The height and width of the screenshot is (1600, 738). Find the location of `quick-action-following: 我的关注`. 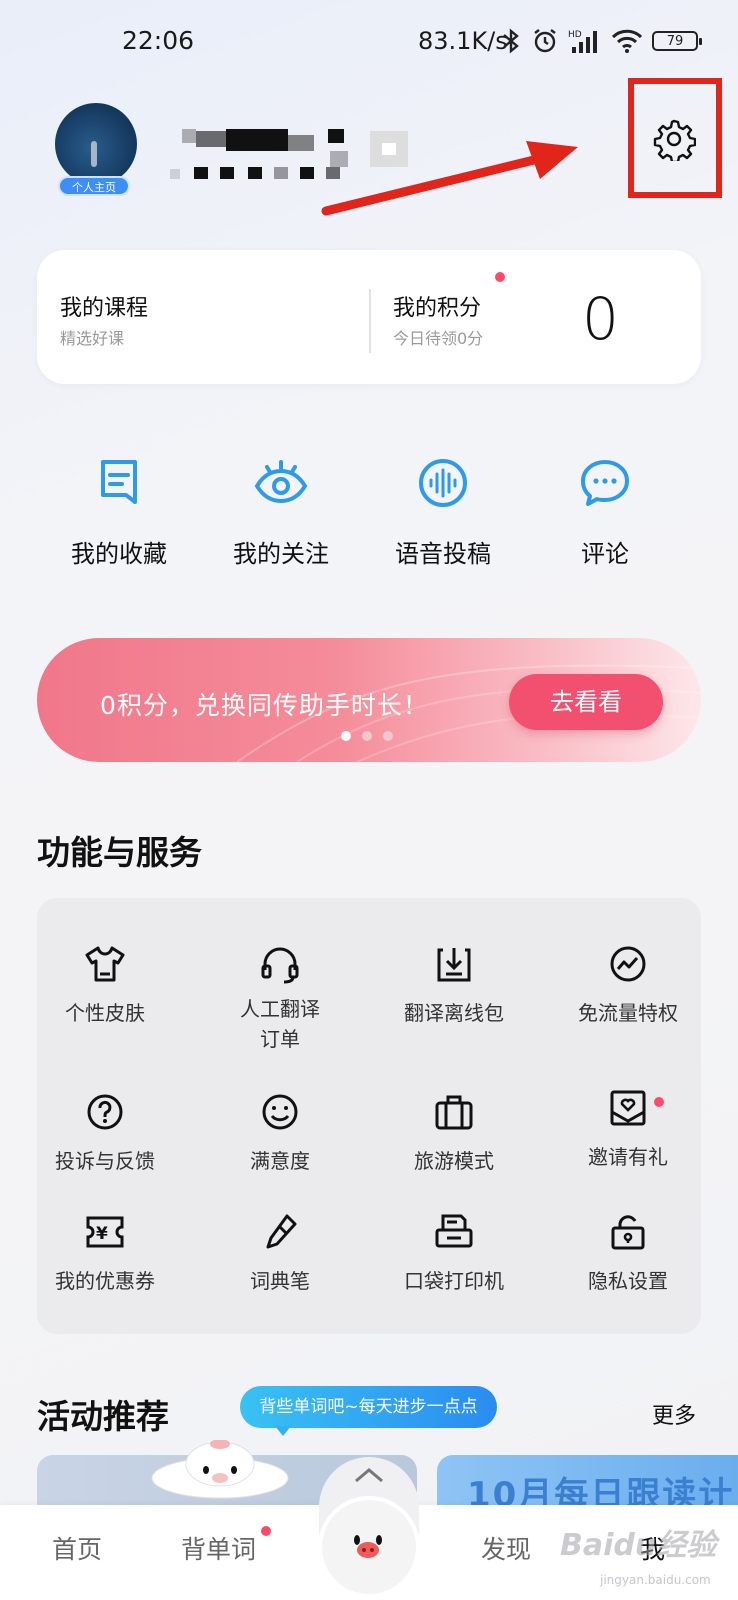

quick-action-following: 我的关注 is located at coordinates (281, 513).